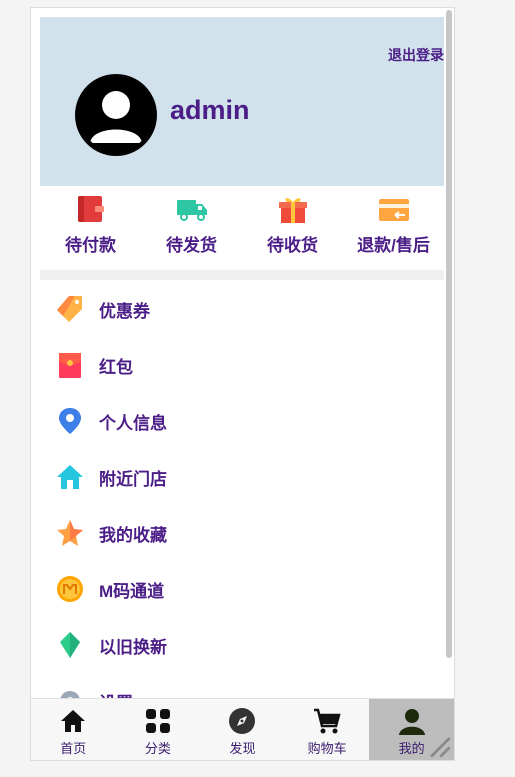 The height and width of the screenshot is (777, 515). I want to click on order-refund-aftersale: 退款/售后, so click(393, 227).